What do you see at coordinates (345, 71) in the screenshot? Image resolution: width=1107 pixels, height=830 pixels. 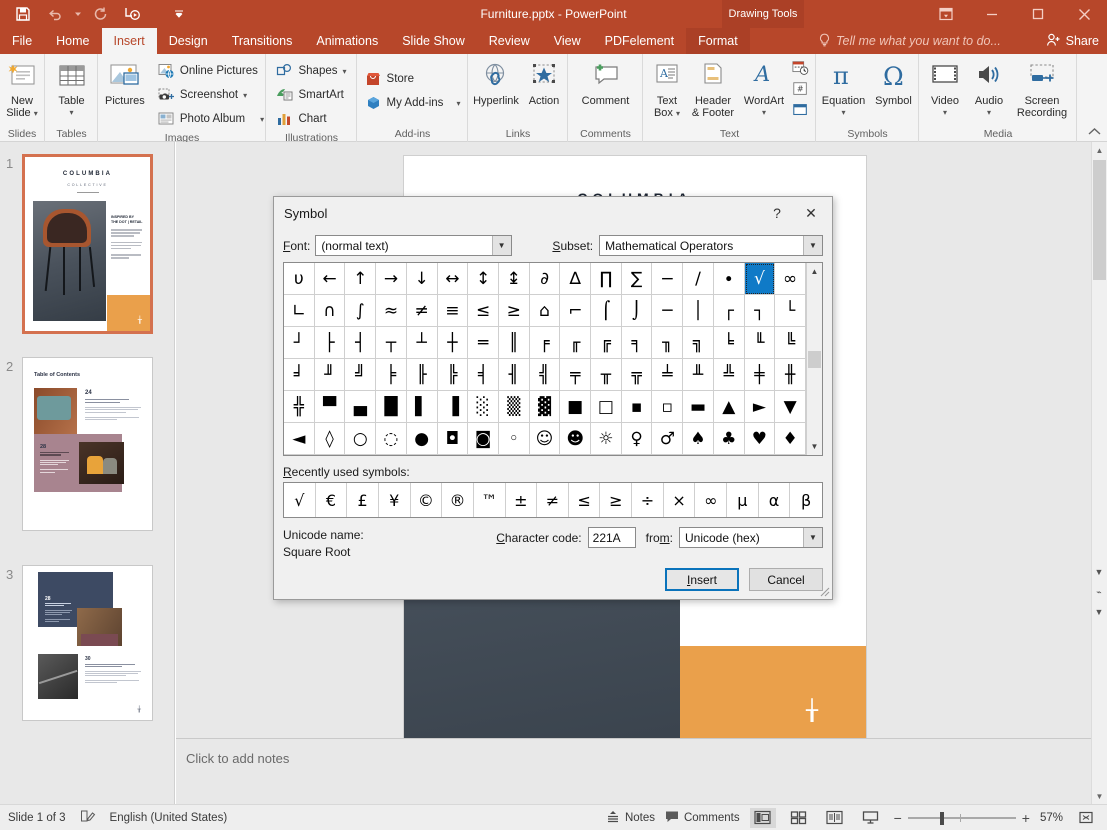 I see `shapes-dropdown-caret: ▾` at bounding box center [345, 71].